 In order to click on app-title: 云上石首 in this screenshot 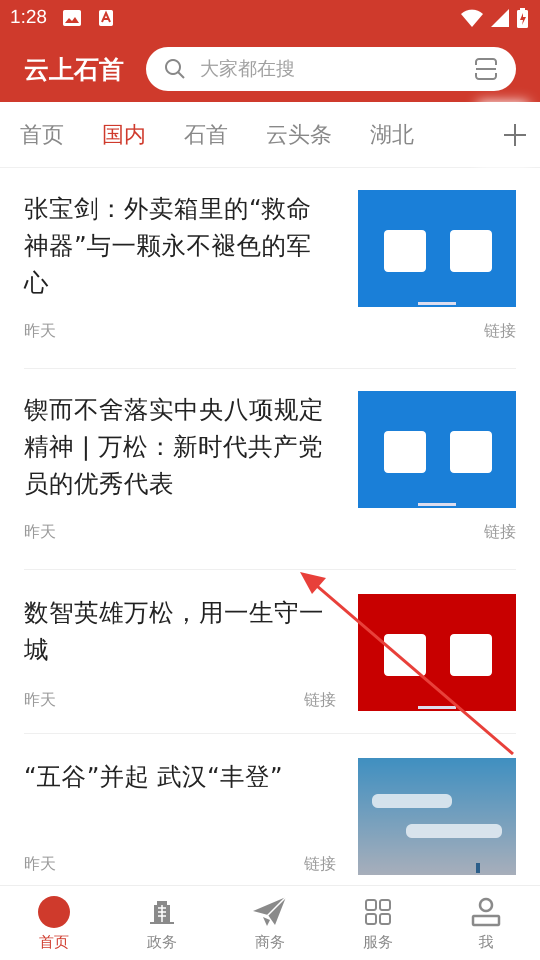, I will do `click(74, 70)`.